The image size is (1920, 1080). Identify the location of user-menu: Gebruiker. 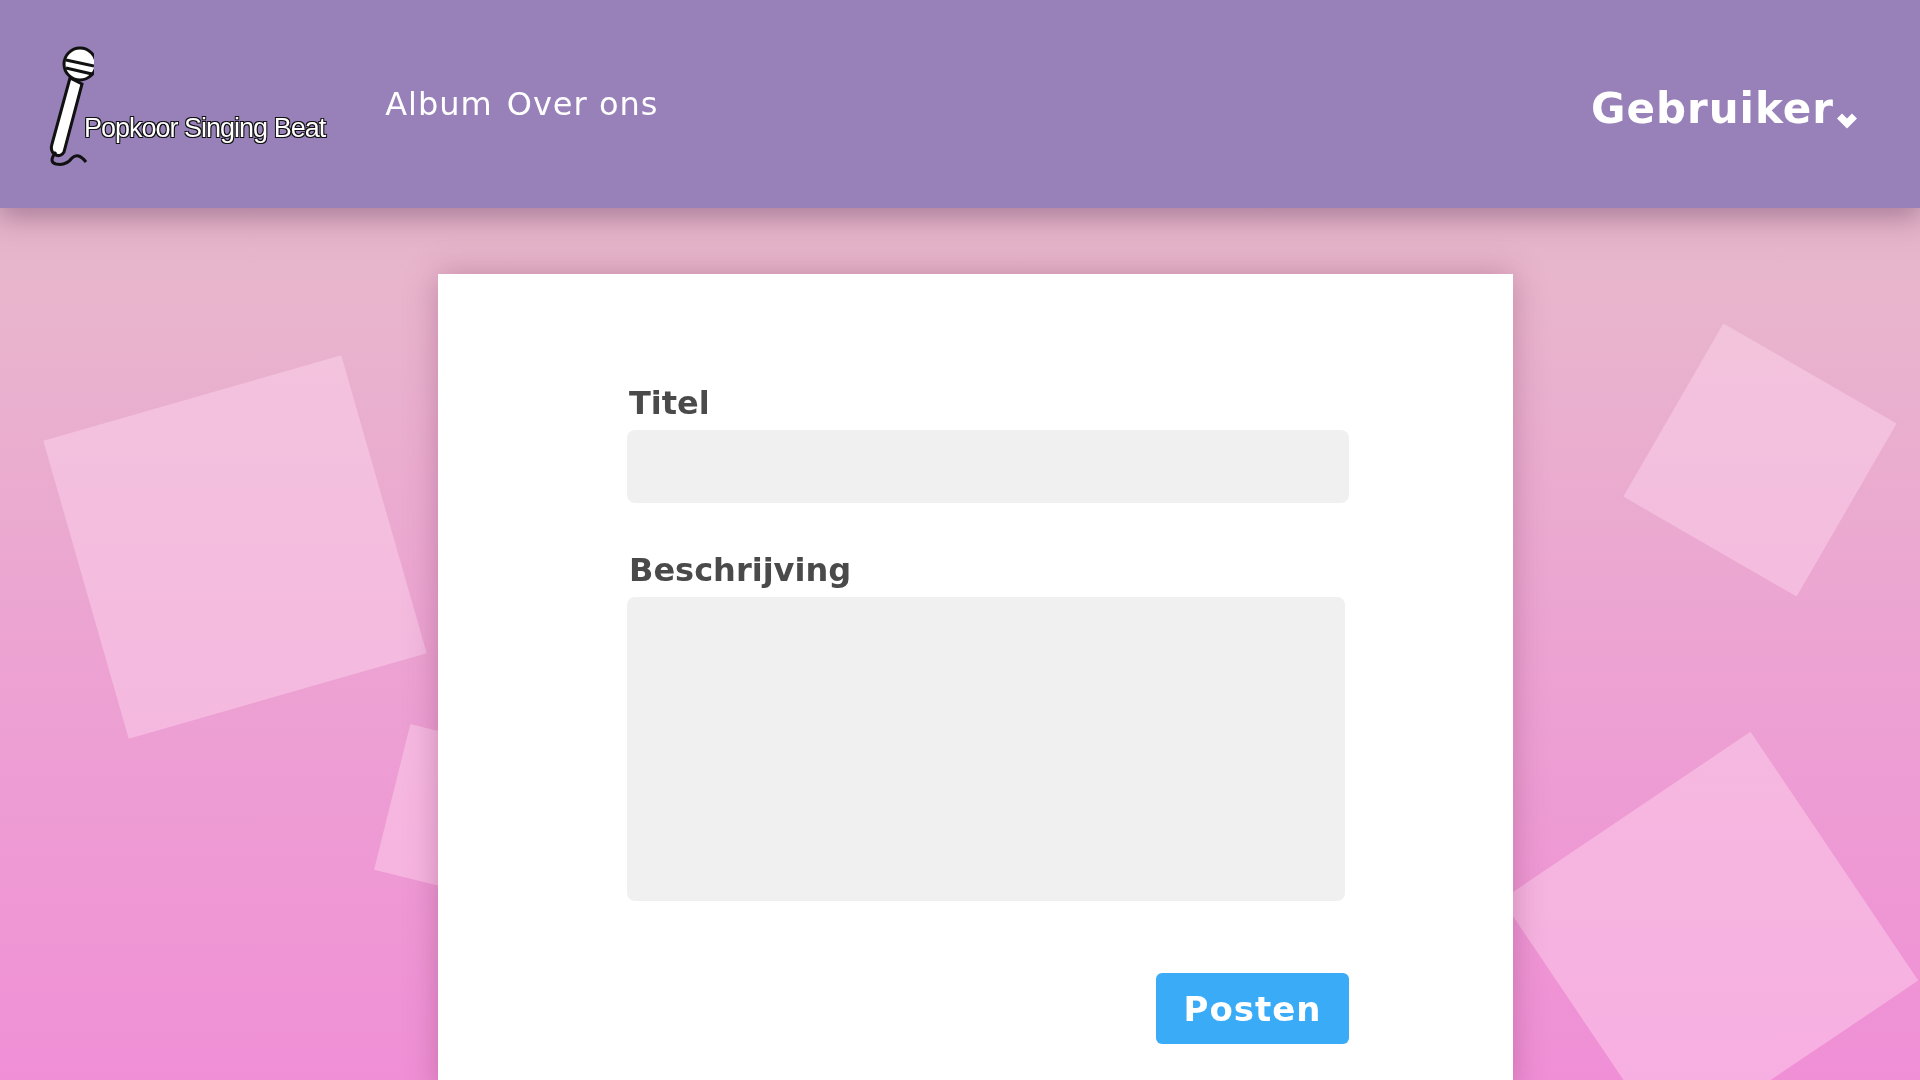
(1725, 108).